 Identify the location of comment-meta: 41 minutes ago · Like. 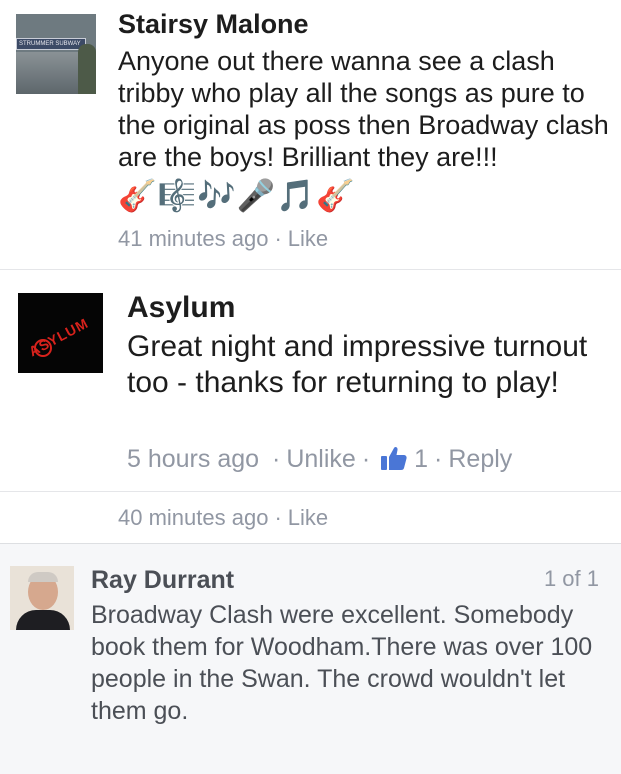
(223, 239).